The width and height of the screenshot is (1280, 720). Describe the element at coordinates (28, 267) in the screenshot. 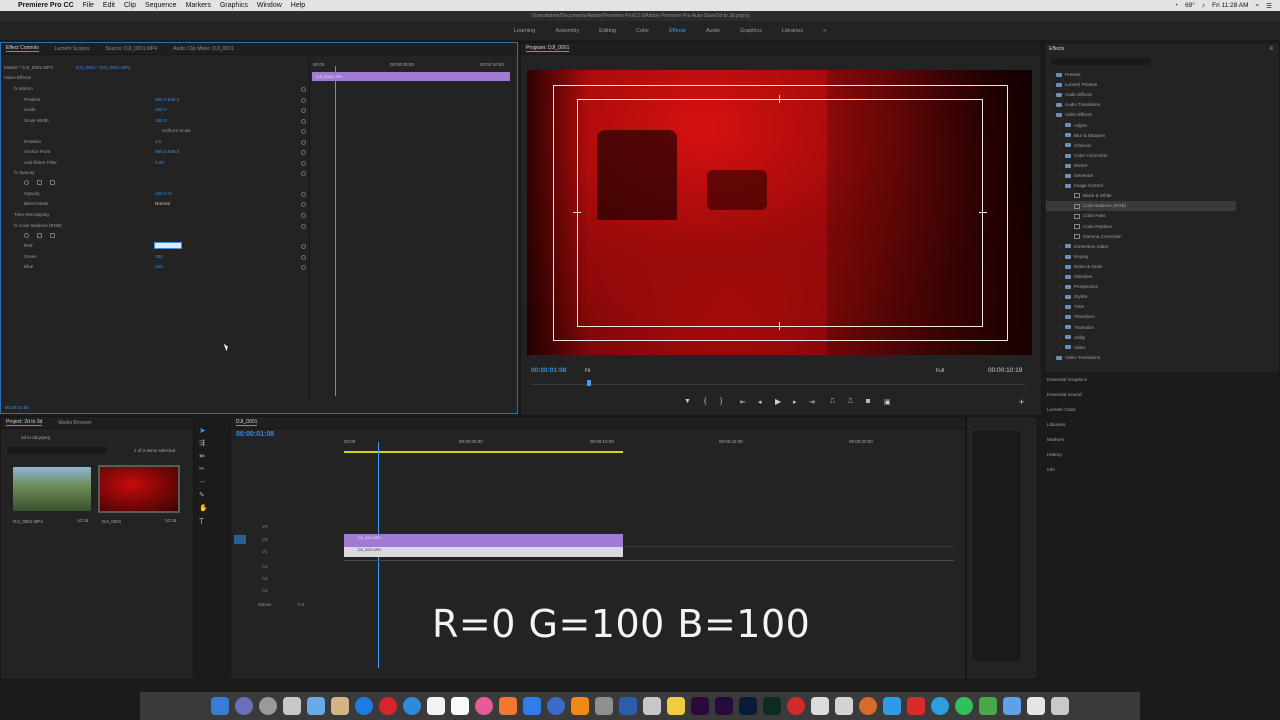

I see `effect-row: Blue` at that location.